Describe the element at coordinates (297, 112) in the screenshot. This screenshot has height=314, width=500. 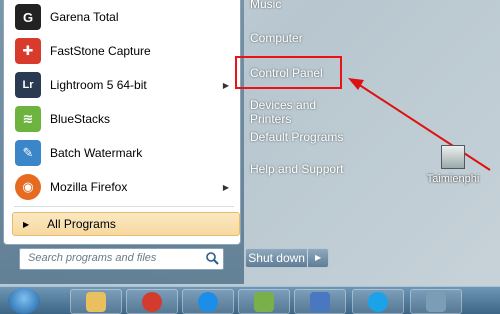
I see `devices-printers-link: Devices and Printers` at that location.